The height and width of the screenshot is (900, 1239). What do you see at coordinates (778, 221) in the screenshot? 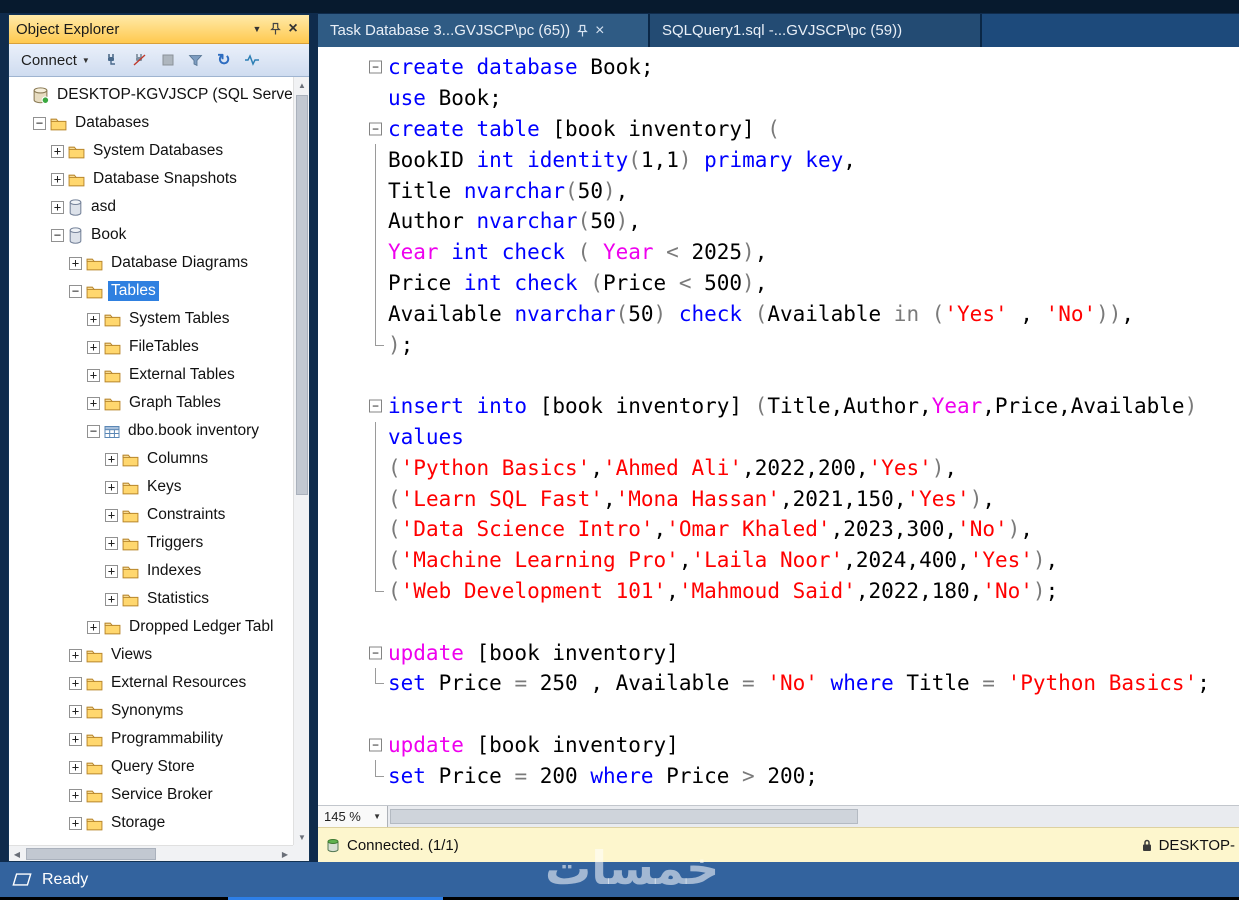
I see `code-line: Author nvarchar(50),` at bounding box center [778, 221].